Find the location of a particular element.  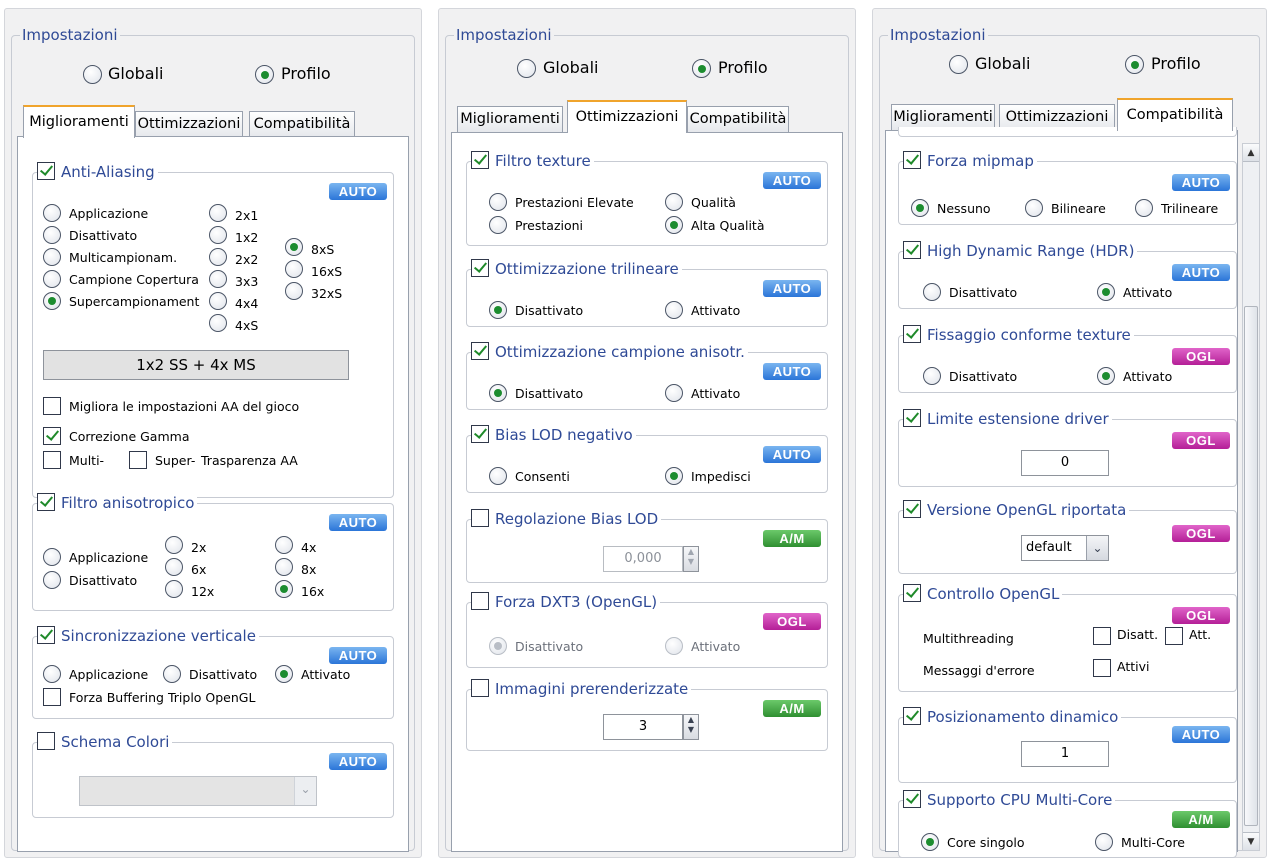

color-scheme-checkbox is located at coordinates (46, 741).